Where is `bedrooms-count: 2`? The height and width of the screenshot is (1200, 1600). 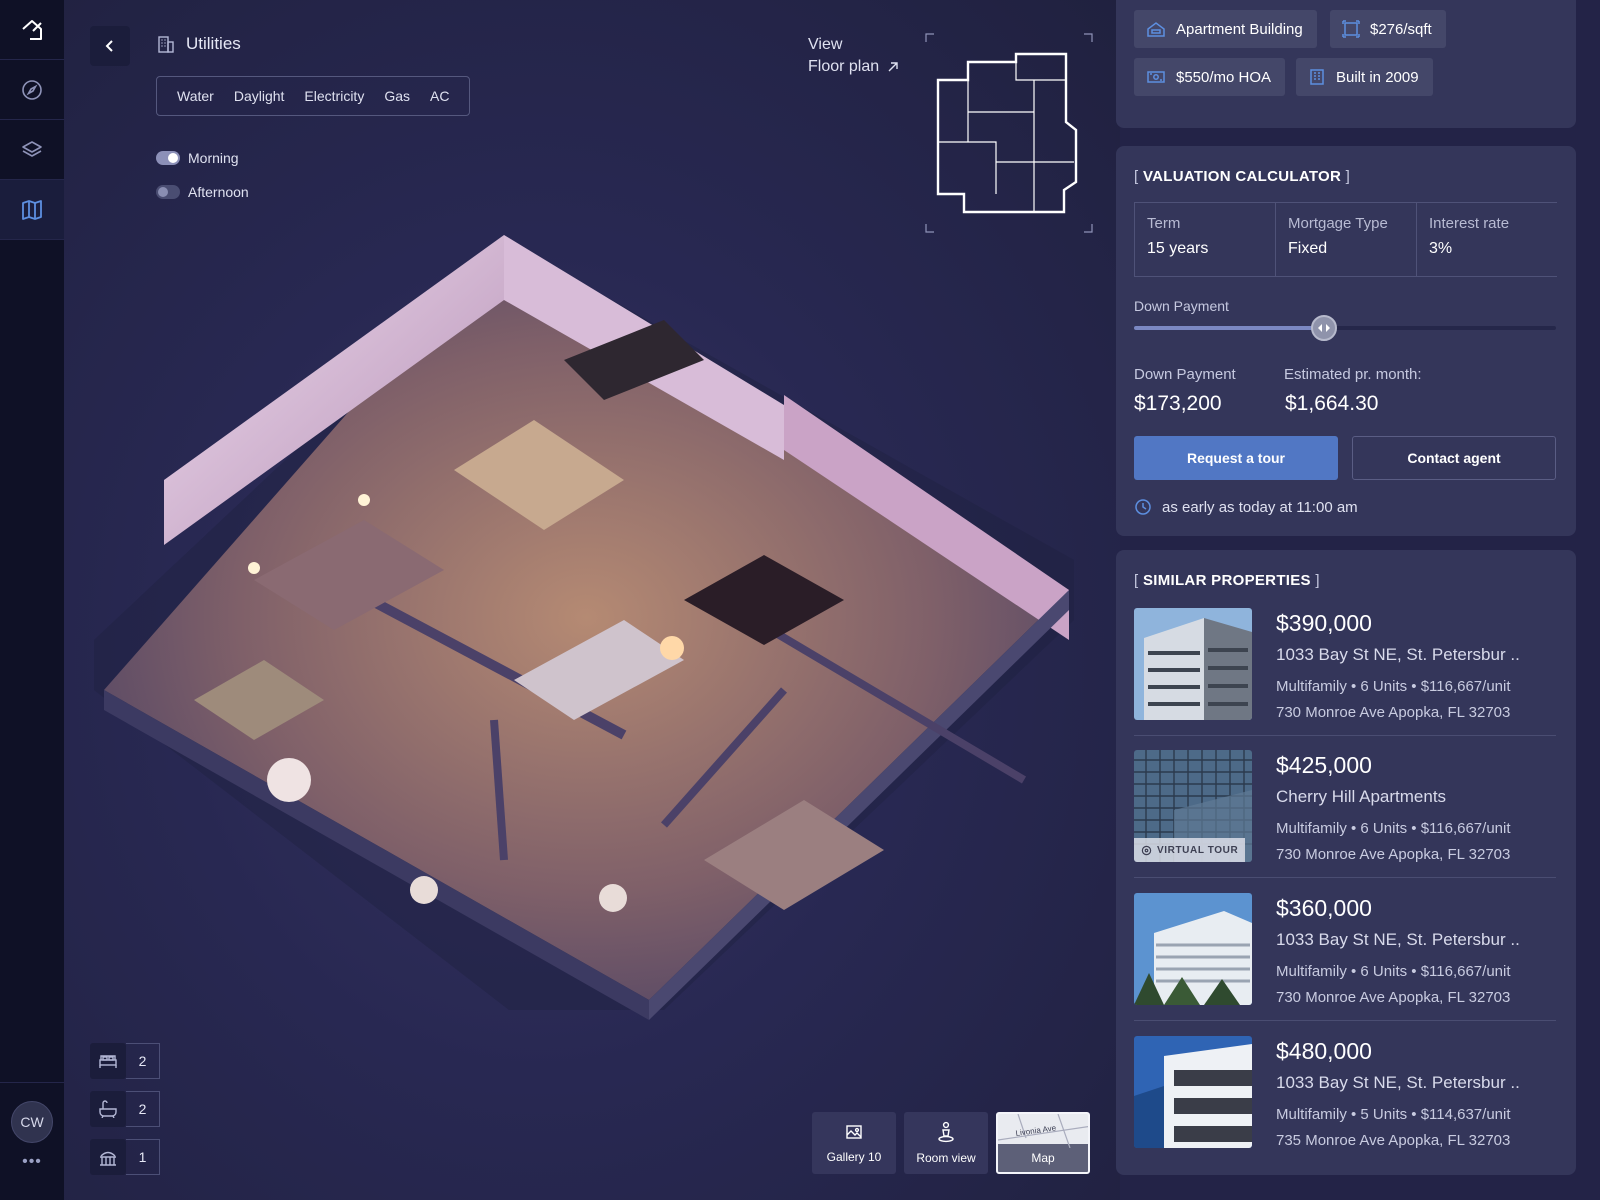
bedrooms-count: 2 is located at coordinates (125, 1061).